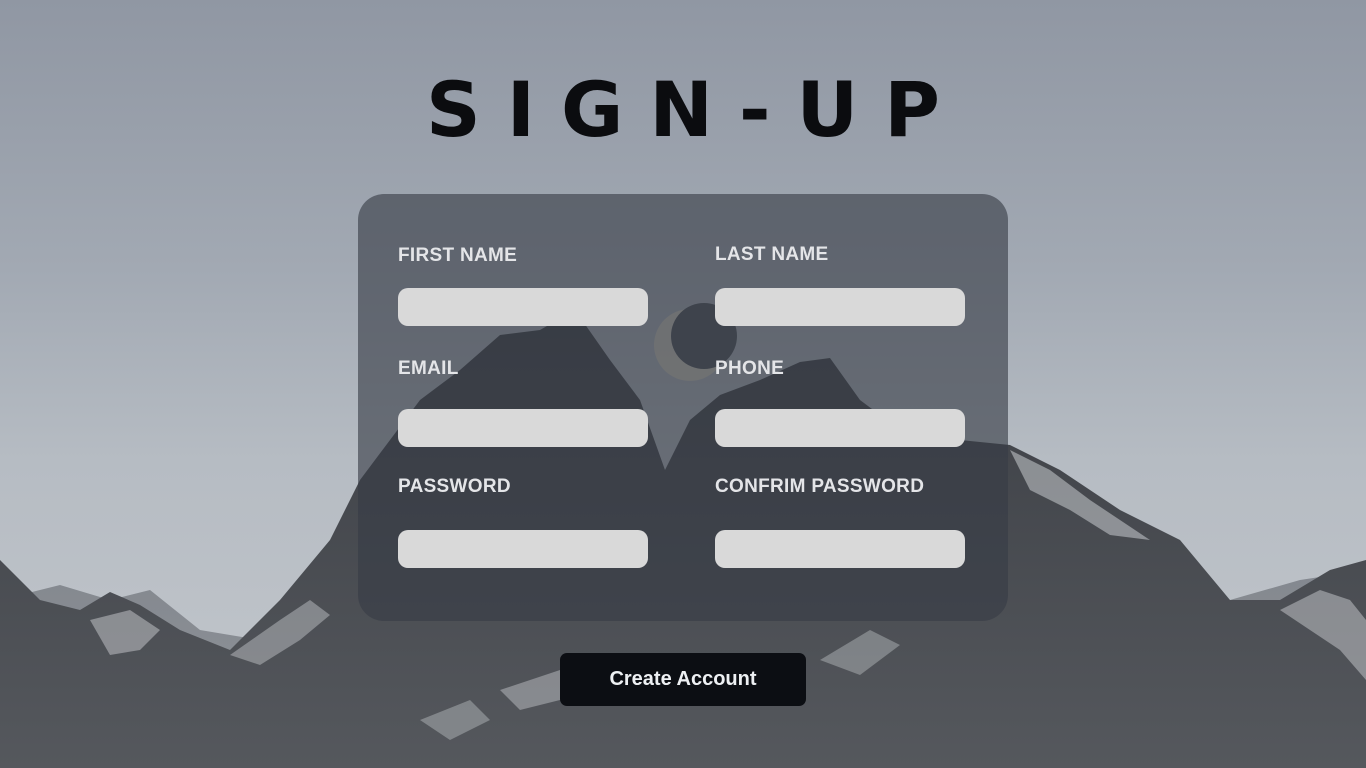 This screenshot has width=1366, height=768. I want to click on confirm-password-label: CONFRIM PASSWORD, so click(820, 486).